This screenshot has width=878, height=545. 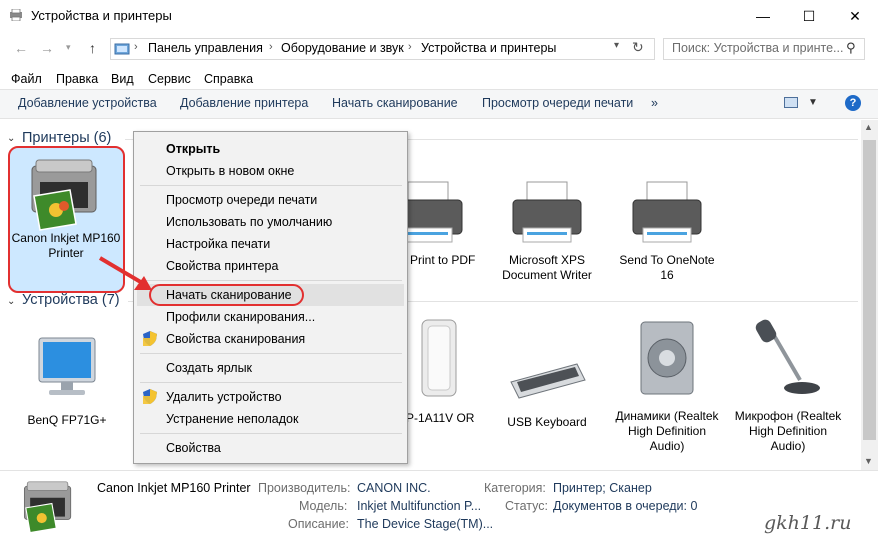 I want to click on close-button: ✕, so click(x=855, y=16).